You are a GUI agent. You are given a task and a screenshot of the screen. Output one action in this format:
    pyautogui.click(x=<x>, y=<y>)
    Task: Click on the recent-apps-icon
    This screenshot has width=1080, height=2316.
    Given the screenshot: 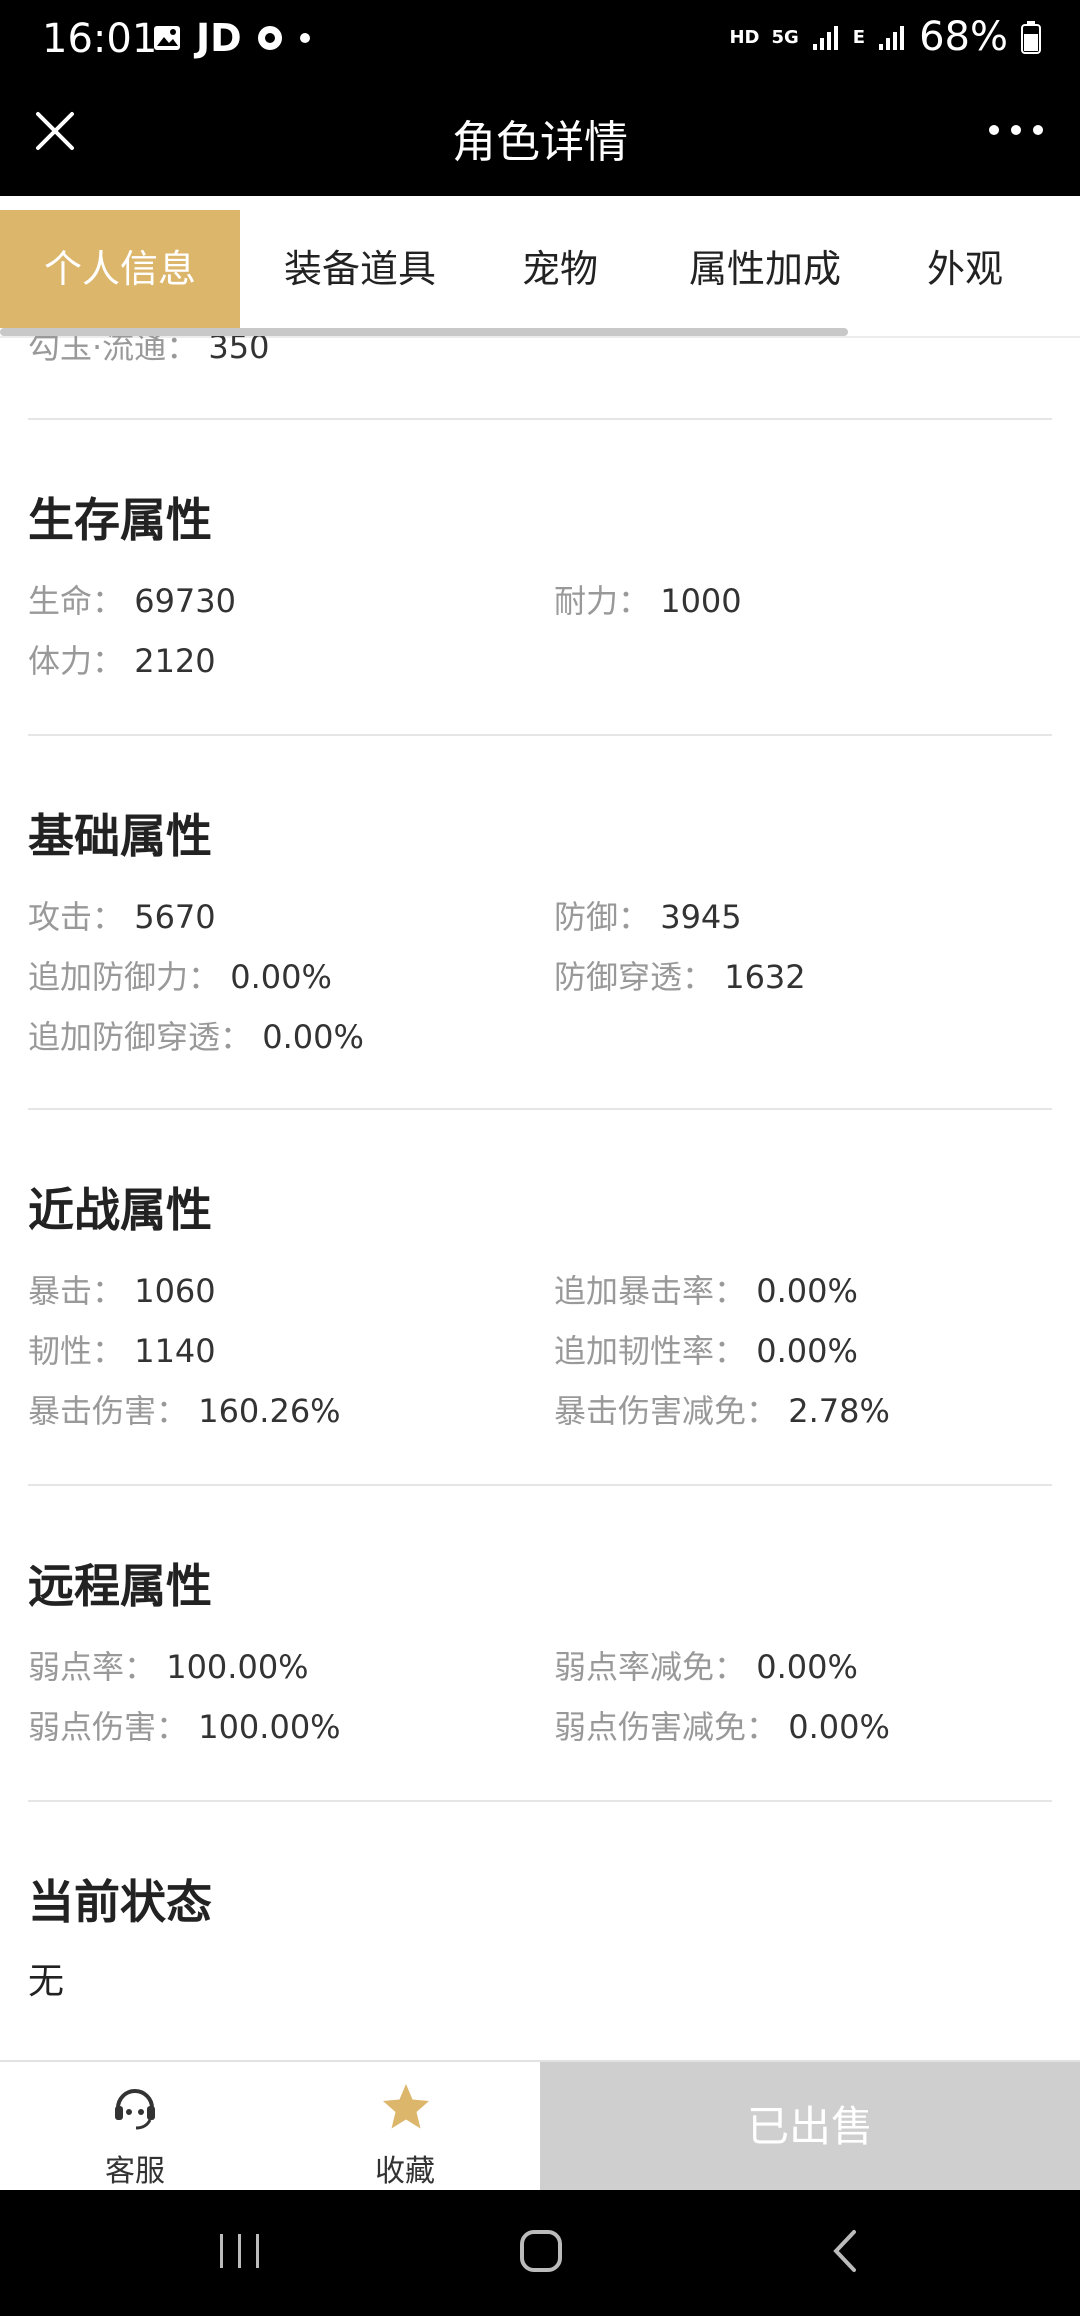 What is the action you would take?
    pyautogui.click(x=240, y=2251)
    